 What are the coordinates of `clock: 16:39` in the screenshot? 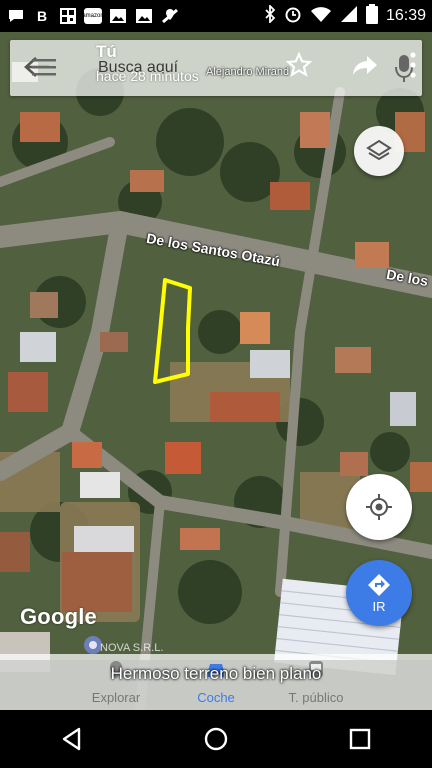 It's located at (405, 15).